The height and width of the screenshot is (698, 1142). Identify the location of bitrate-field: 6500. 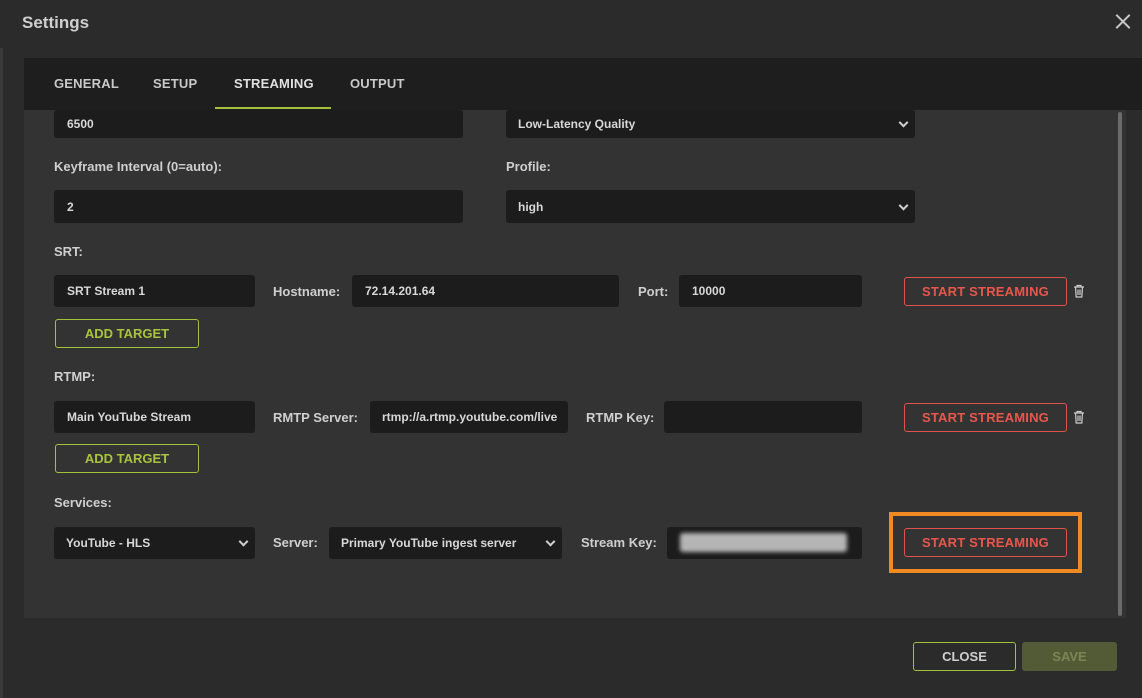
(258, 124).